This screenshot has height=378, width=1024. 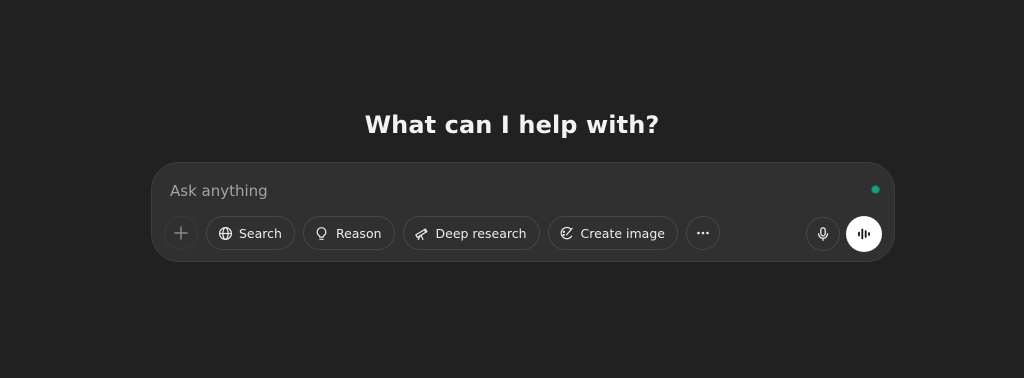 I want to click on paint-icon, so click(x=567, y=233).